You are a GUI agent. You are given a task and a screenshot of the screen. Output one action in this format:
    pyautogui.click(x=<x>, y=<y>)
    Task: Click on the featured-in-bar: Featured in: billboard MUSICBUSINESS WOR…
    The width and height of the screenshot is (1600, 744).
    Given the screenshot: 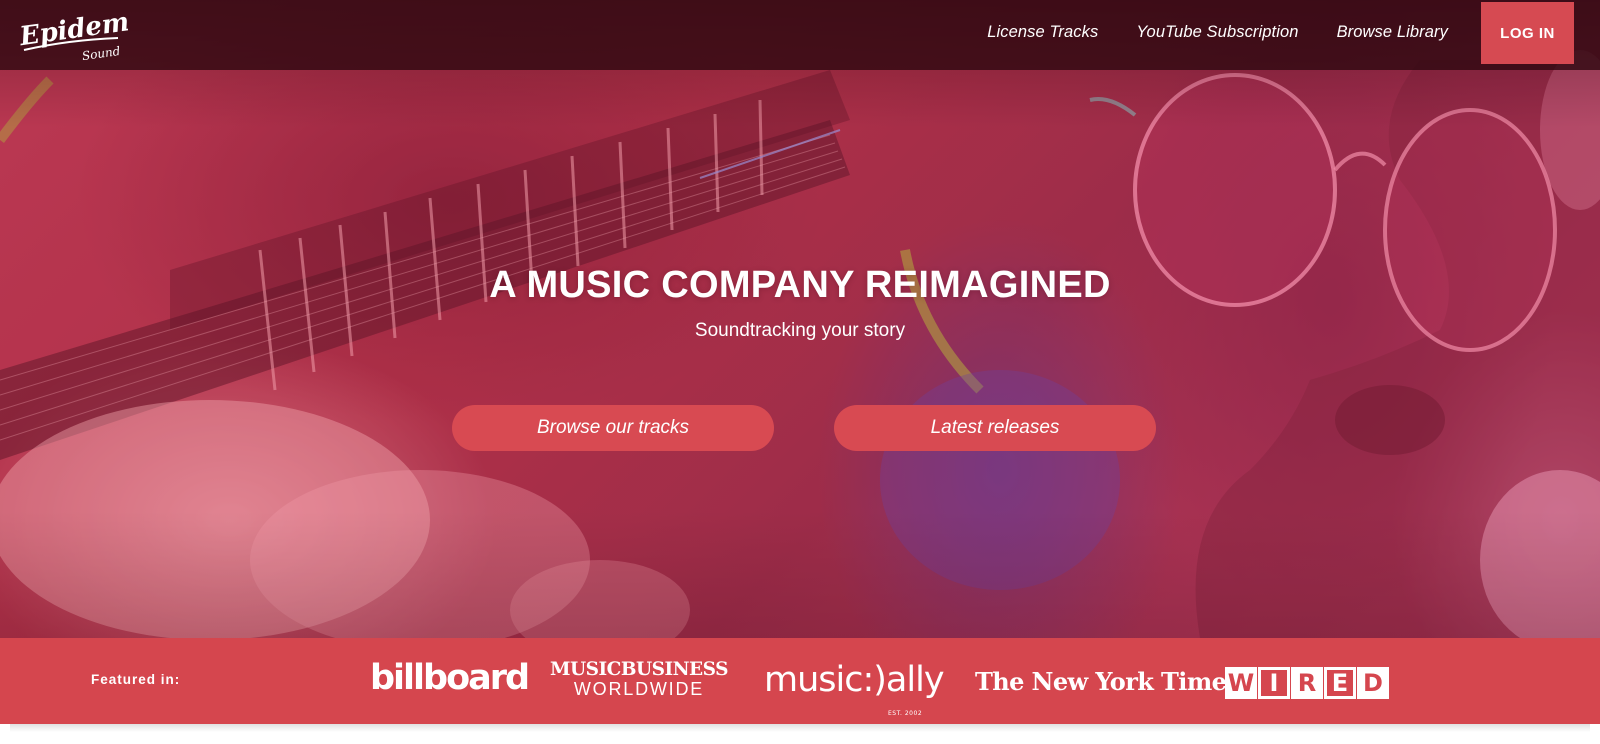 What is the action you would take?
    pyautogui.click(x=800, y=681)
    